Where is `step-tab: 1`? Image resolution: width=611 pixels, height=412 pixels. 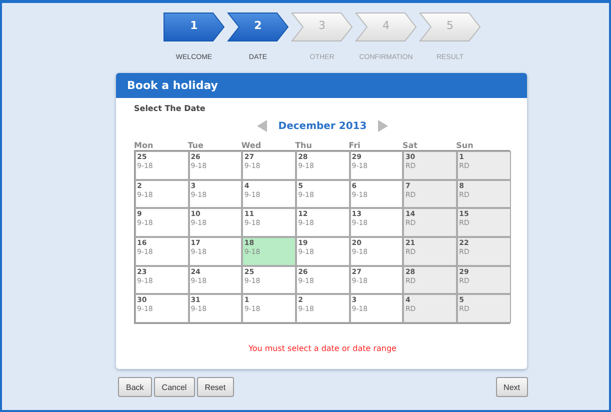 step-tab: 1 is located at coordinates (194, 27).